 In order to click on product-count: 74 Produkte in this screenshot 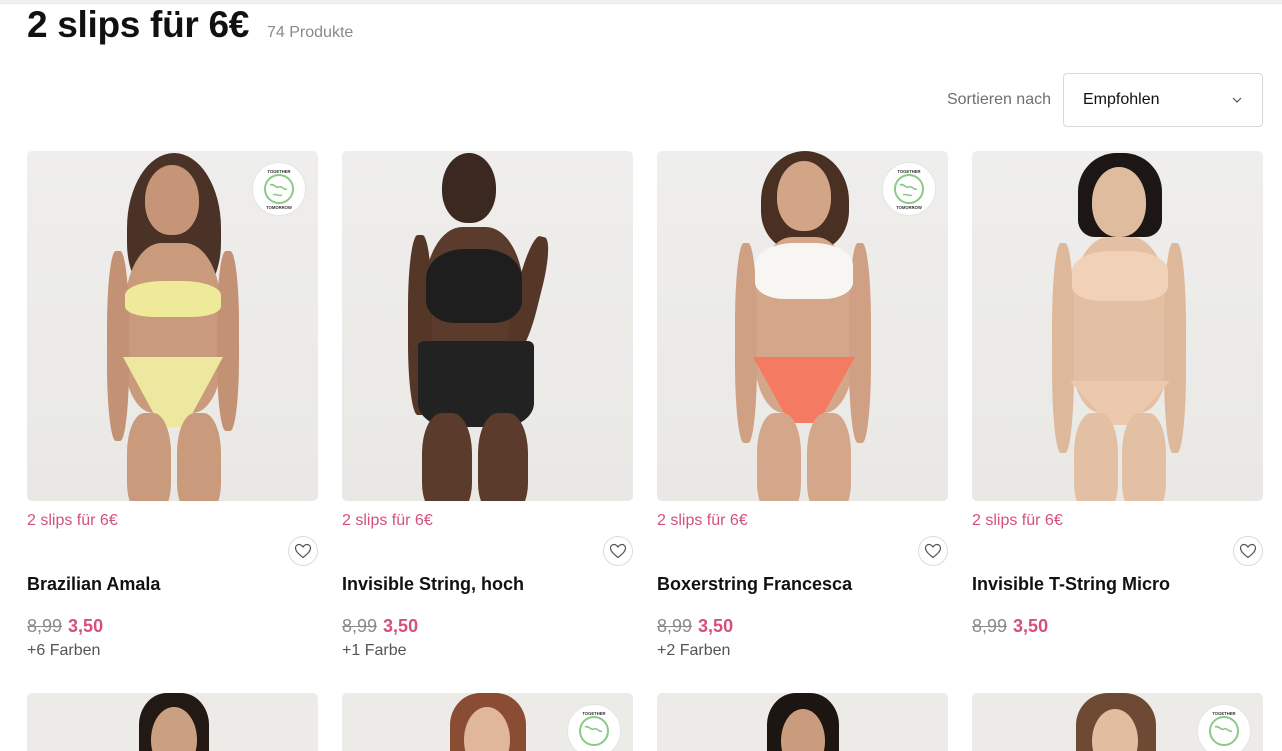, I will do `click(310, 32)`.